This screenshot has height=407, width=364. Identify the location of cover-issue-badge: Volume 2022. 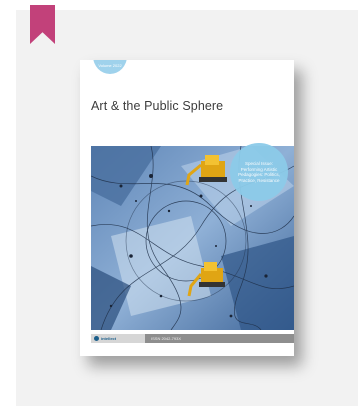
(110, 67).